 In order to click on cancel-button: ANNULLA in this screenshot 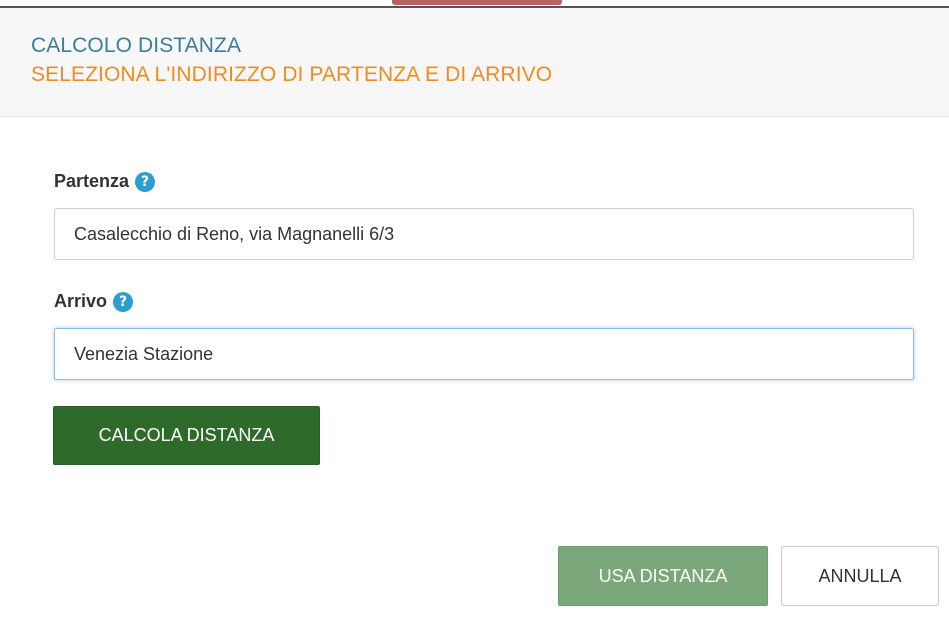, I will do `click(860, 576)`.